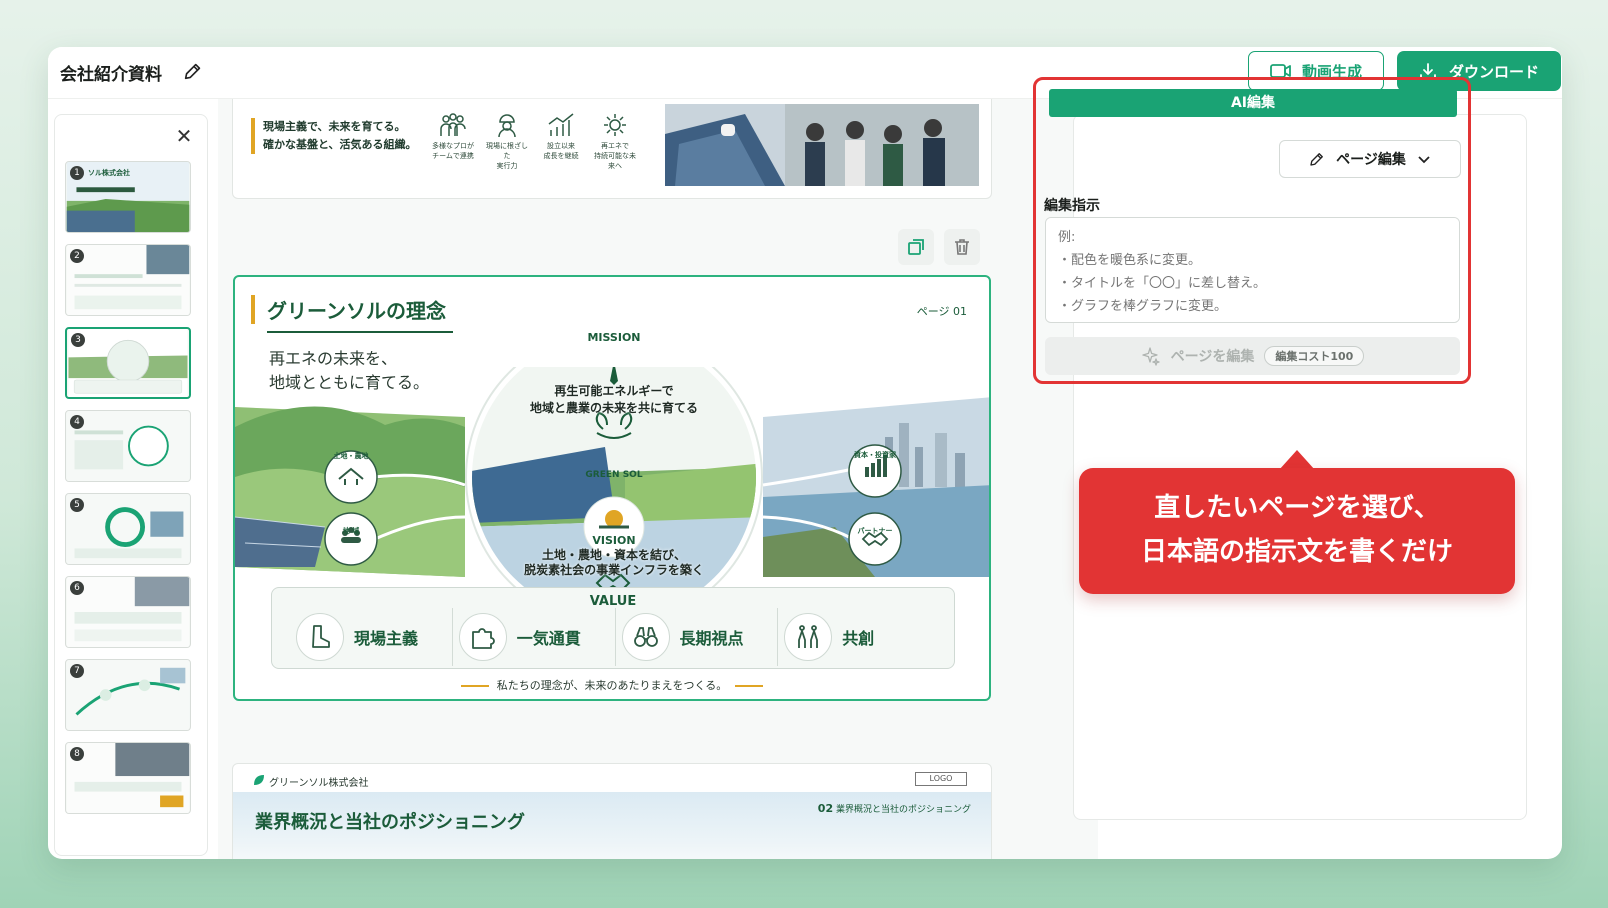 This screenshot has height=908, width=1608. Describe the element at coordinates (1072, 206) in the screenshot. I see `instruction-label: 編集指示` at that location.